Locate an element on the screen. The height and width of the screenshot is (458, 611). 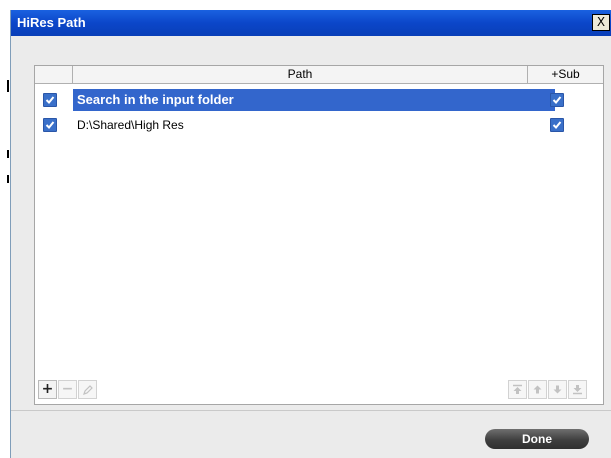
move-to-bottom-icon is located at coordinates (577, 390).